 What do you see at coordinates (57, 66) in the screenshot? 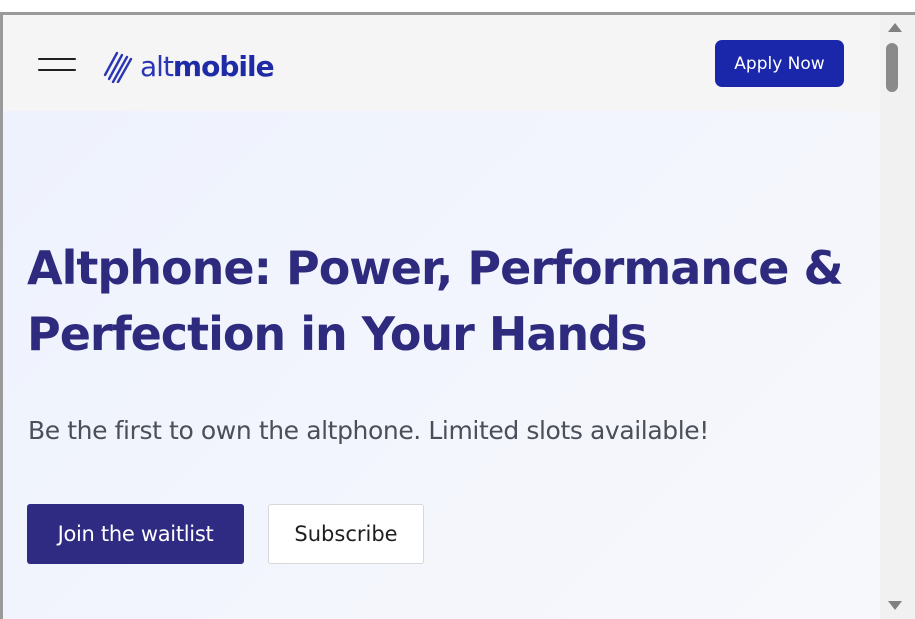
I see `hamburger-menu-icon` at bounding box center [57, 66].